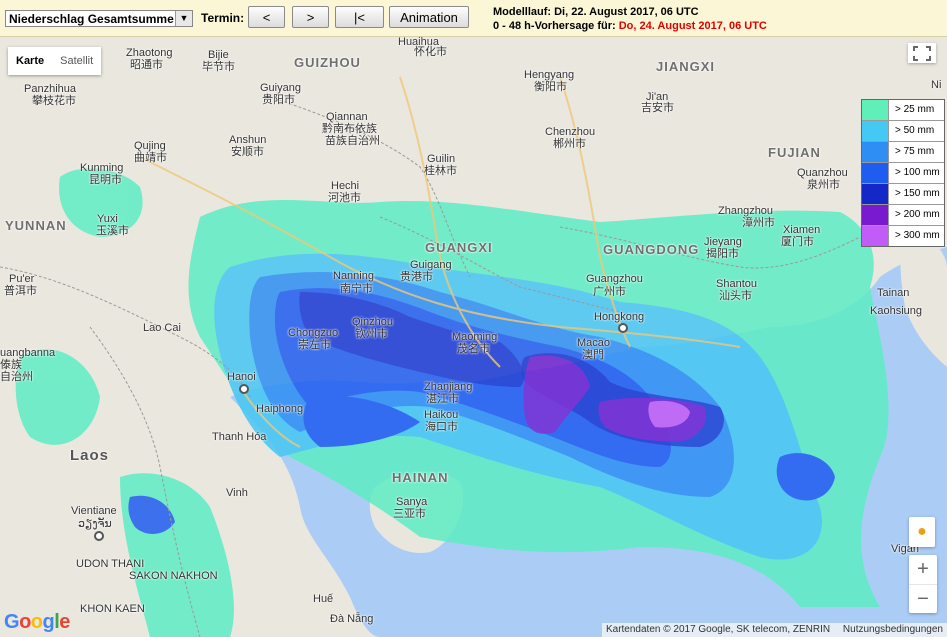 The image size is (947, 637). Describe the element at coordinates (903, 152) in the screenshot. I see `legend-row: > 75 mm` at that location.